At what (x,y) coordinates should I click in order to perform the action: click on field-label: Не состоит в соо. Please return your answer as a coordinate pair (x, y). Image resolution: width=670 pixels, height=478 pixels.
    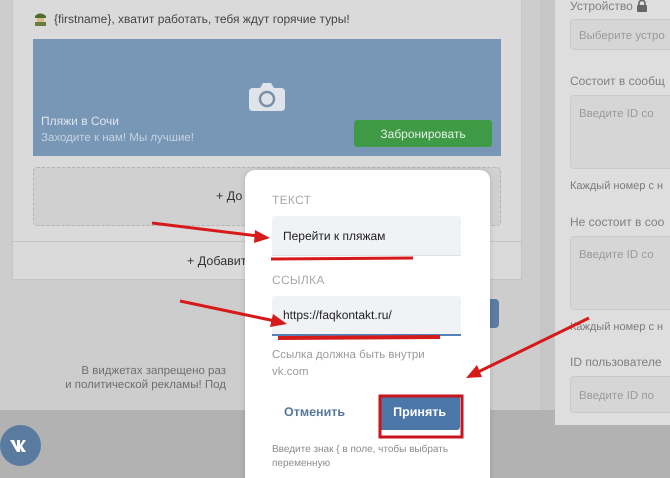
    Looking at the image, I should click on (617, 222).